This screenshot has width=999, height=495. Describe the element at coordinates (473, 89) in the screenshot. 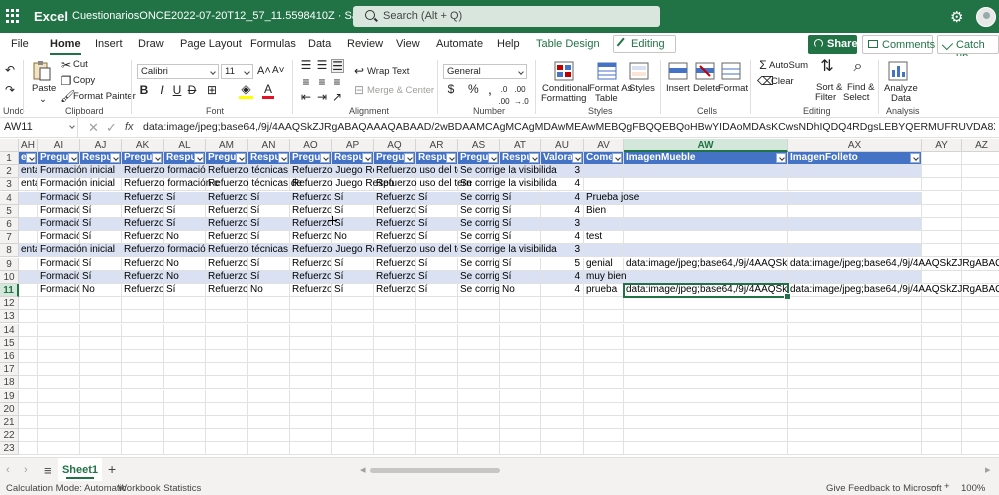

I see `percent-icon: %` at that location.